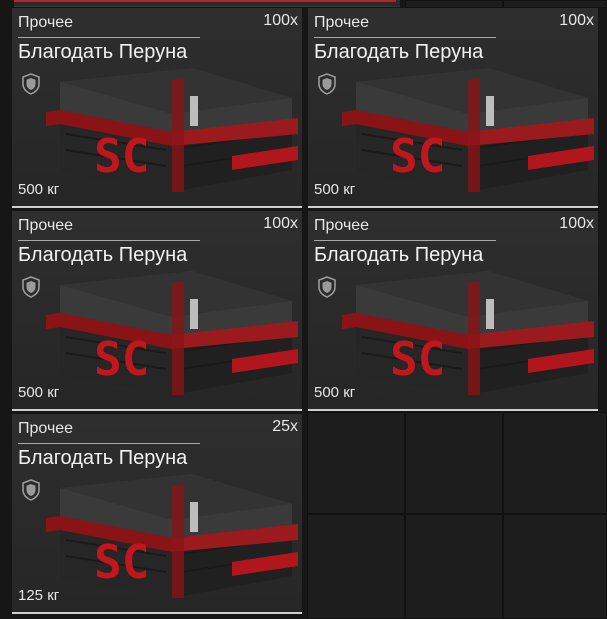 The height and width of the screenshot is (619, 607). I want to click on inventory-top-strip, so click(207, 3).